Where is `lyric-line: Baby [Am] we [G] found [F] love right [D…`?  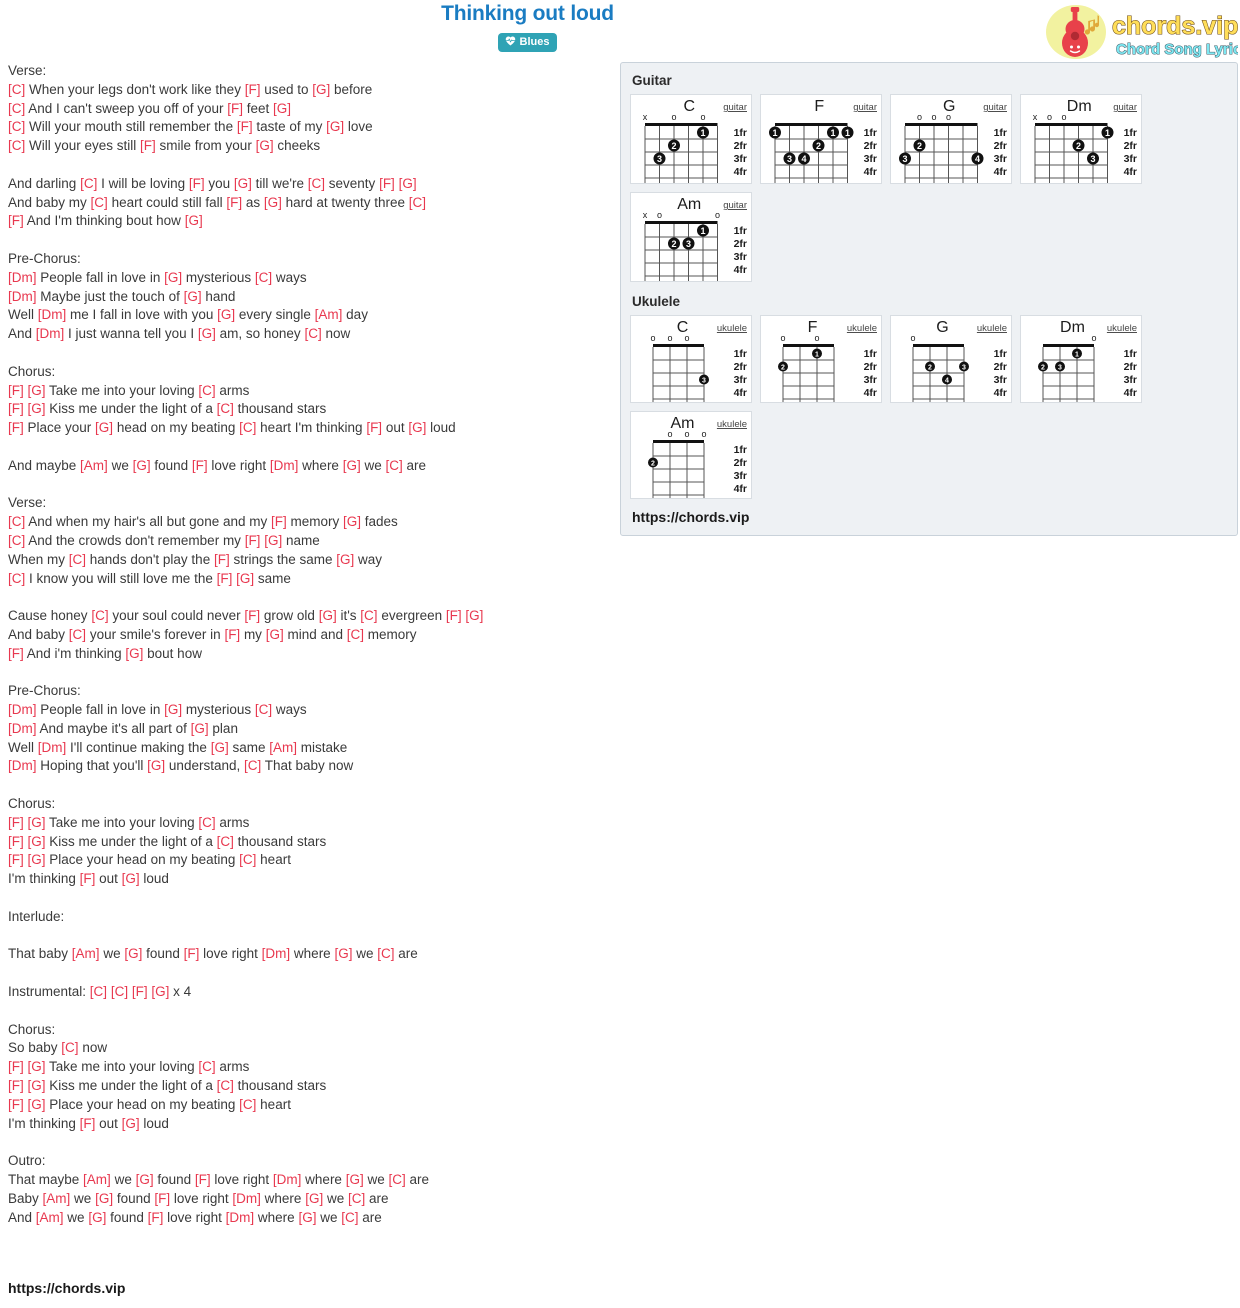
lyric-line: Baby [Am] we [G] found [F] love right [D… is located at coordinates (308, 1199).